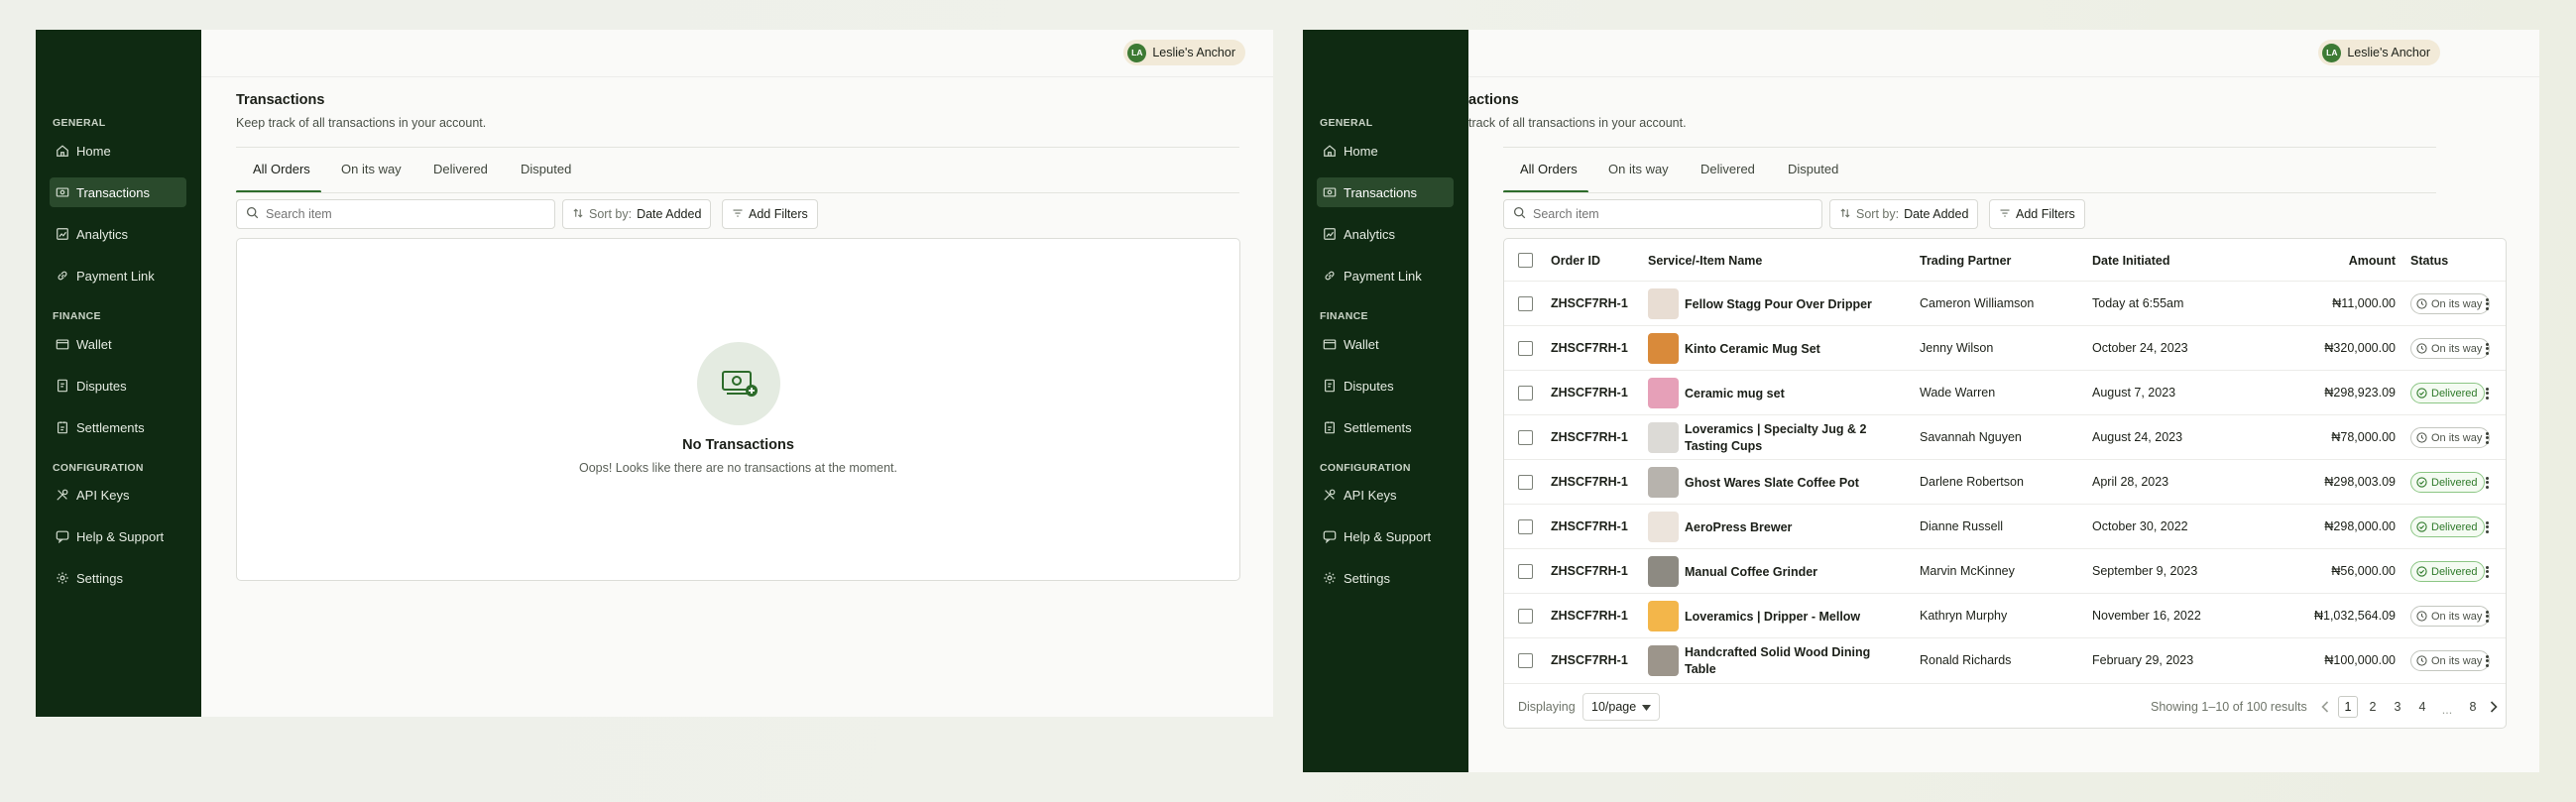  Describe the element at coordinates (1370, 495) in the screenshot. I see `sidebar-item-label: API Keys` at that location.